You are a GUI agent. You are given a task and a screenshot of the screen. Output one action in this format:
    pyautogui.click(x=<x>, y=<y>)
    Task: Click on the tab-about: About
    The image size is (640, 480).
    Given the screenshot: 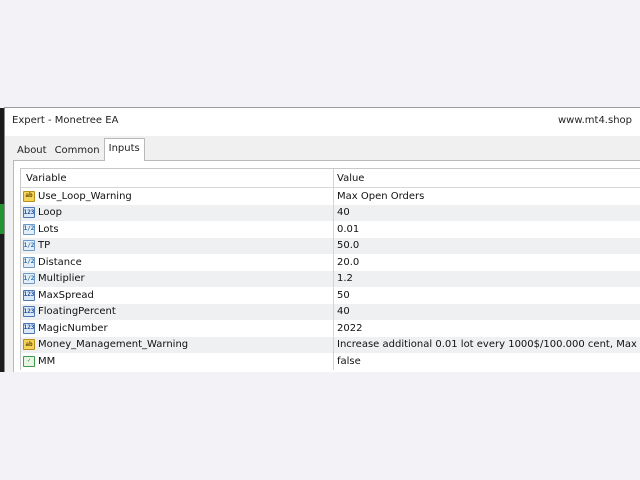 What is the action you would take?
    pyautogui.click(x=32, y=150)
    